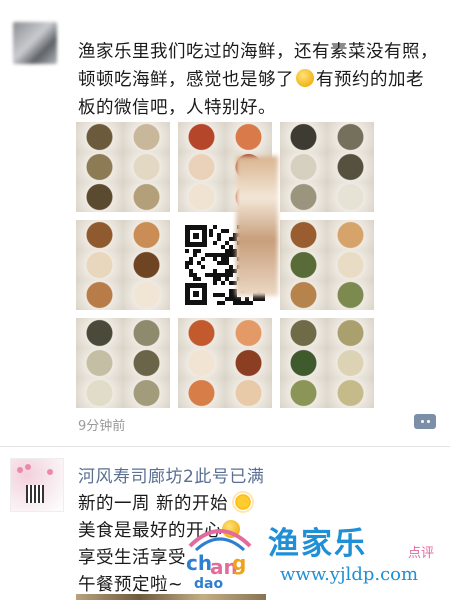 The width and height of the screenshot is (450, 600). What do you see at coordinates (243, 502) in the screenshot?
I see `sun-emoji-icon` at bounding box center [243, 502].